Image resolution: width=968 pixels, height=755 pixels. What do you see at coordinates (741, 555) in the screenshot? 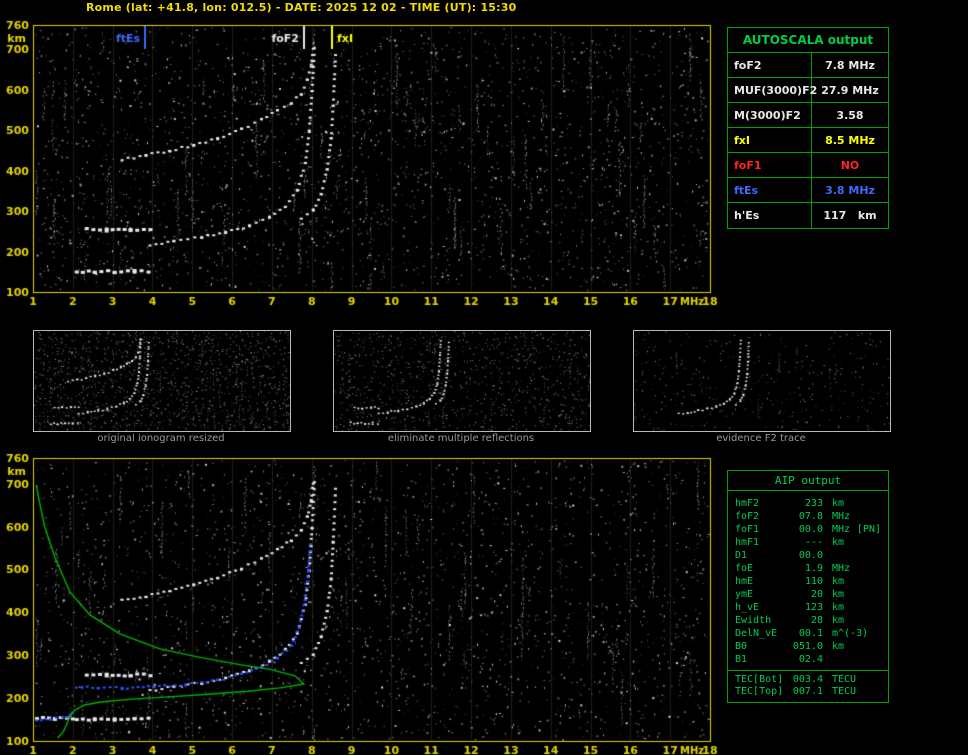
I see `aip-row-label: D1` at bounding box center [741, 555].